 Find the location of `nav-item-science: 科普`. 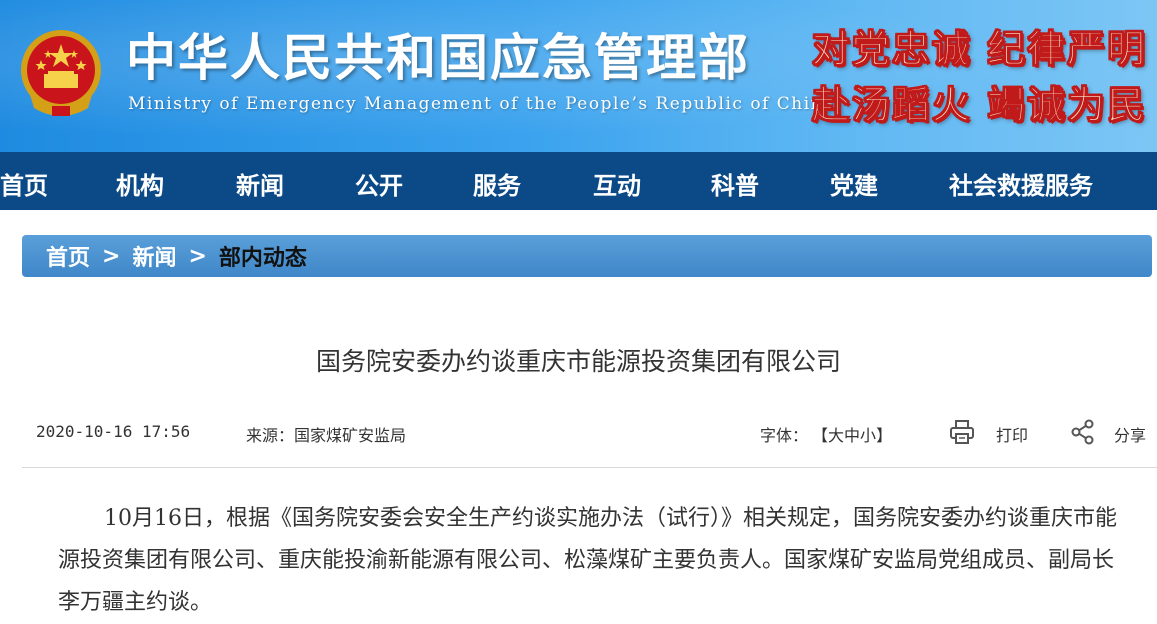

nav-item-science: 科普 is located at coordinates (735, 183).